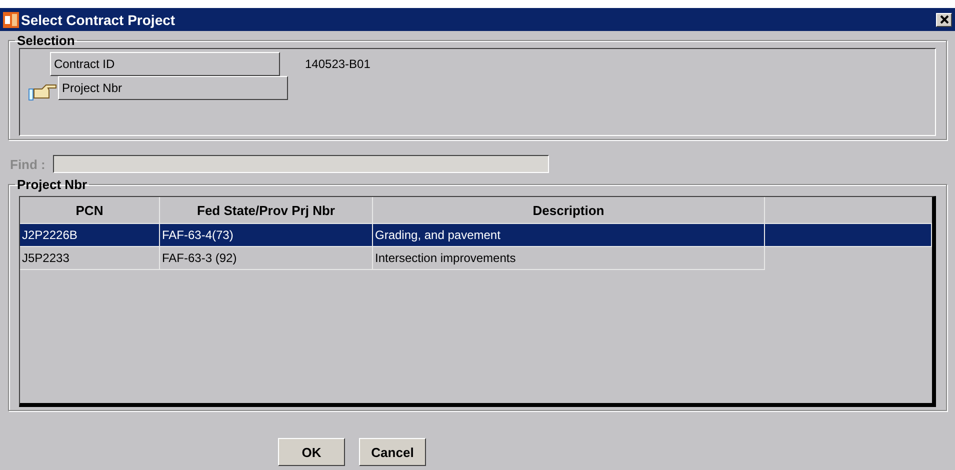 The width and height of the screenshot is (955, 470). Describe the element at coordinates (50, 235) in the screenshot. I see `table-cell: J2P2226B` at that location.